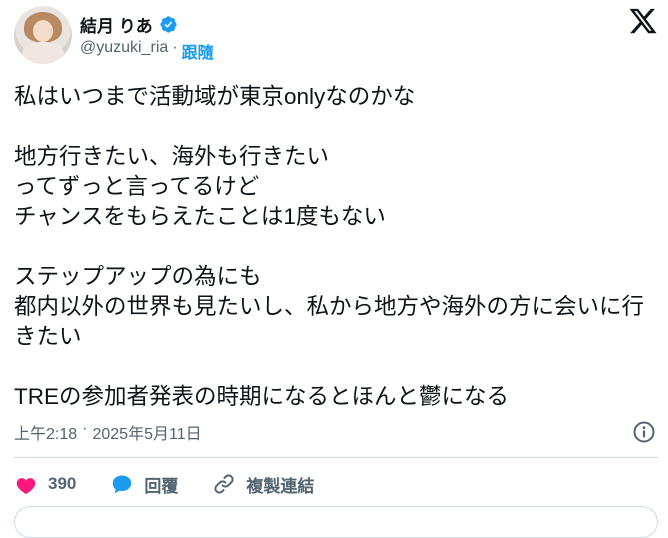 Image resolution: width=668 pixels, height=538 pixels. I want to click on copy-link-label: 複製連結, so click(280, 486).